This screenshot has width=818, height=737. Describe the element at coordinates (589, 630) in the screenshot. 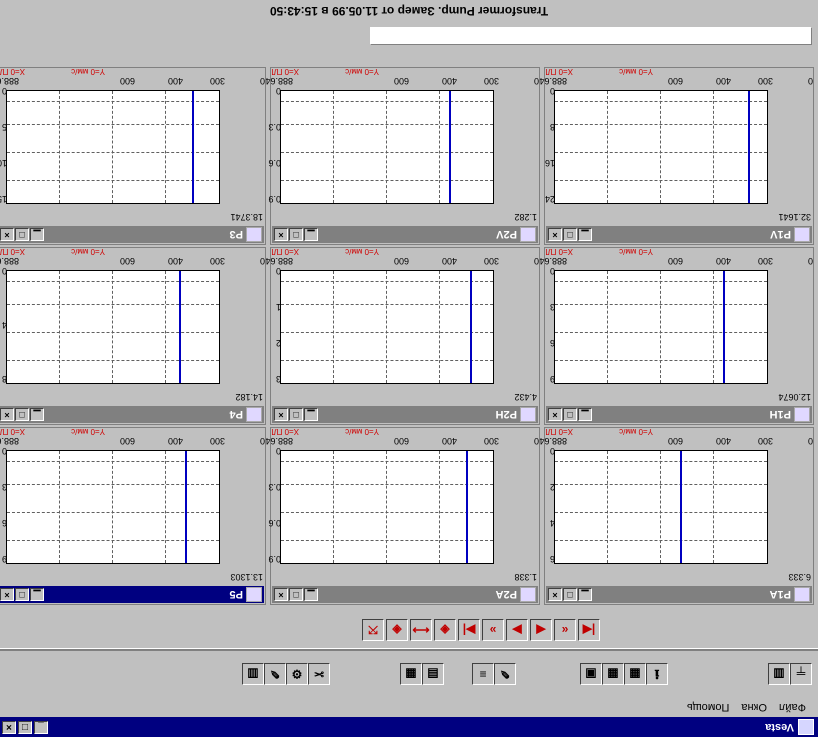

I see `first-icon: |◀` at that location.